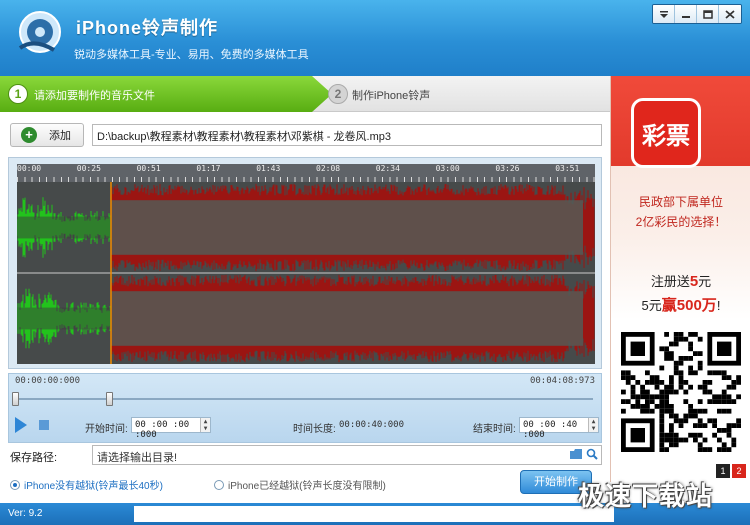  What do you see at coordinates (191, 55) in the screenshot?
I see `app-subtitle: 锐动多媒体工具-专业、易用、免费的多媒体工具` at bounding box center [191, 55].